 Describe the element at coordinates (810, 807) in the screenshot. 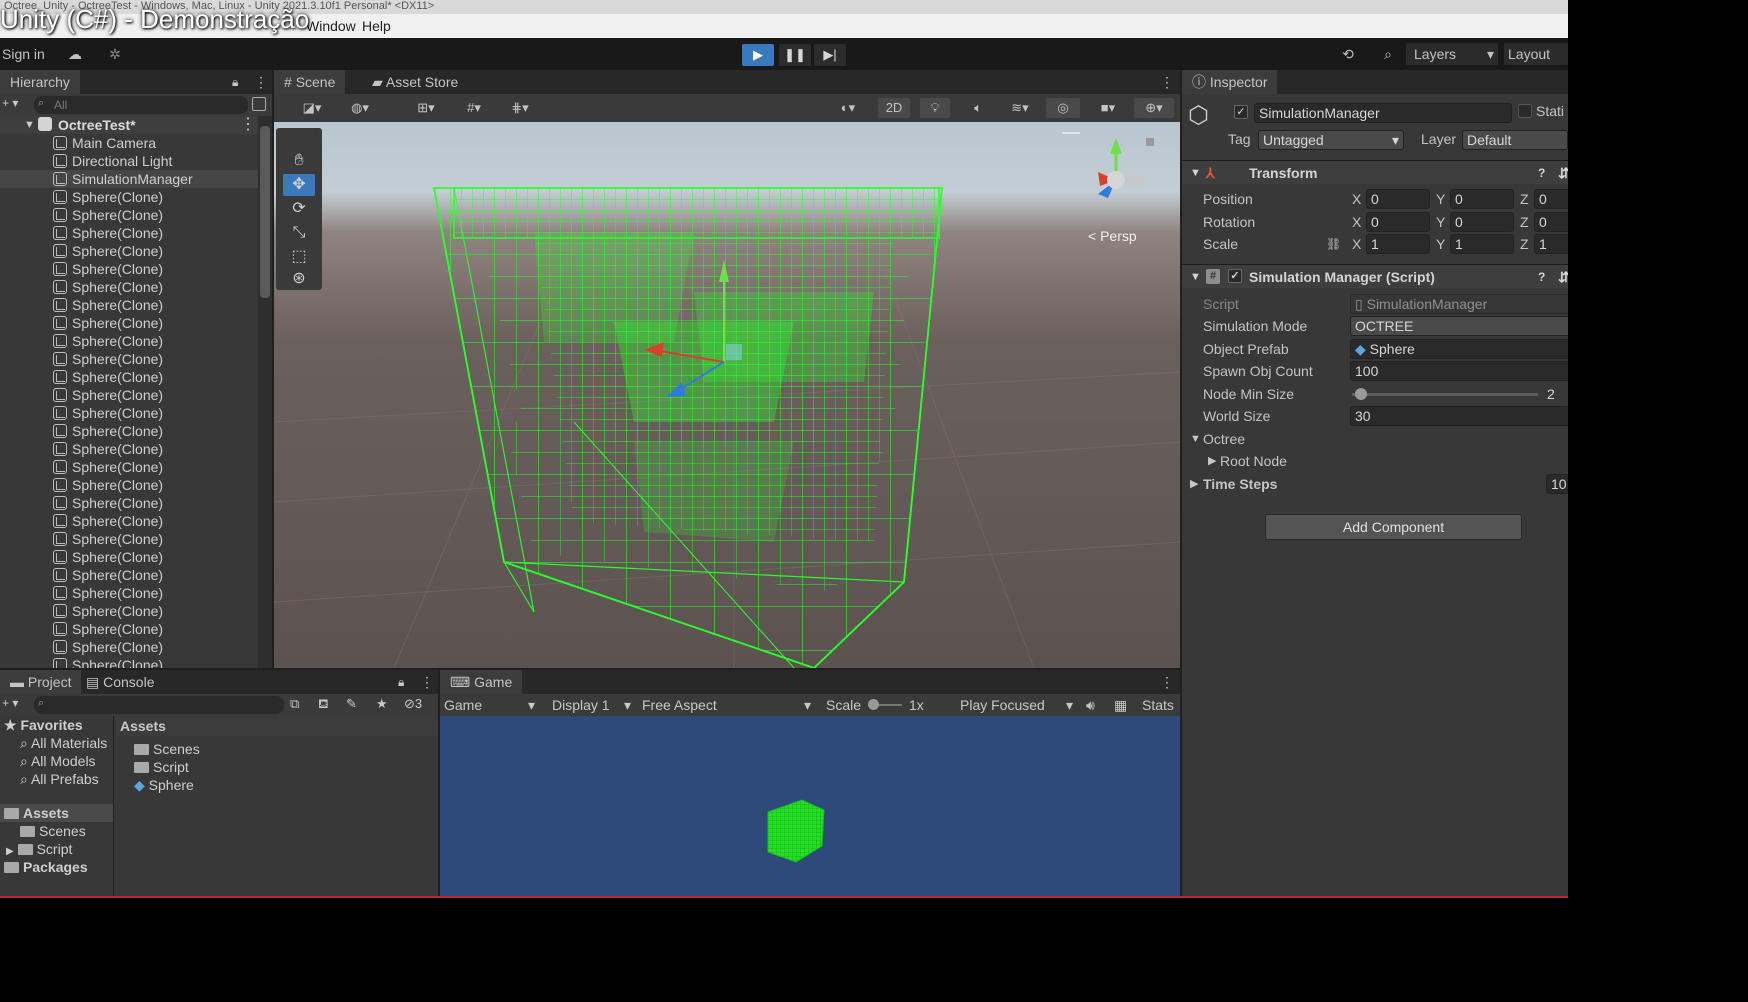

I see `game-viewport` at that location.